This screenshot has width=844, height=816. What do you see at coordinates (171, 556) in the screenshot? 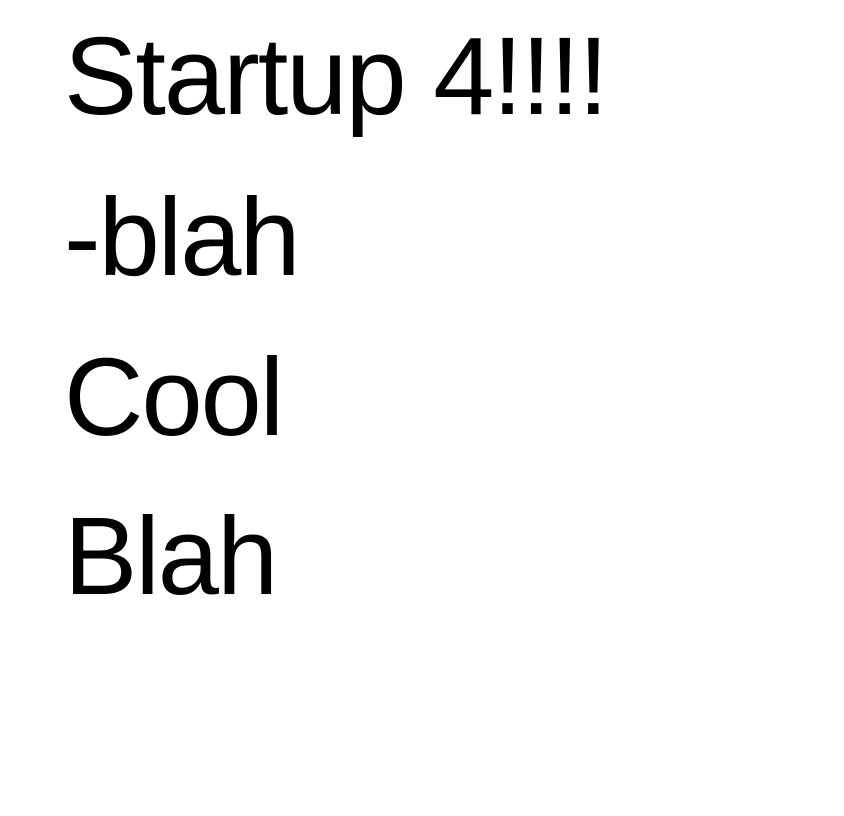
I see `text-line-4: Blah` at bounding box center [171, 556].